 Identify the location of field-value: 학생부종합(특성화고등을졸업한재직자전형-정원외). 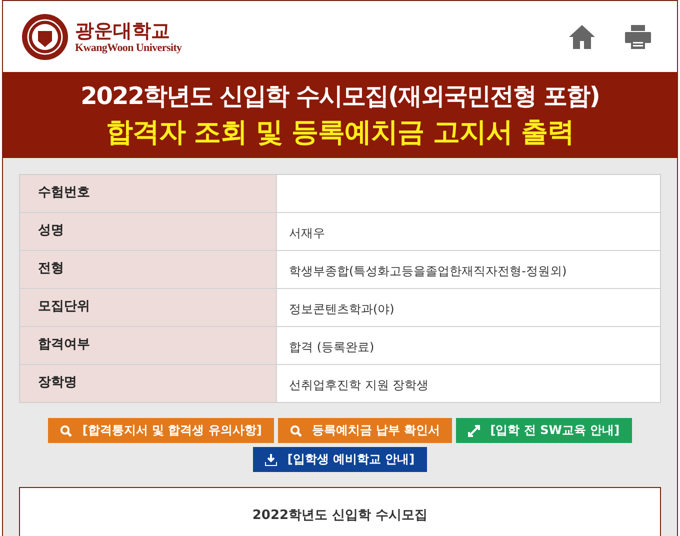
(428, 271).